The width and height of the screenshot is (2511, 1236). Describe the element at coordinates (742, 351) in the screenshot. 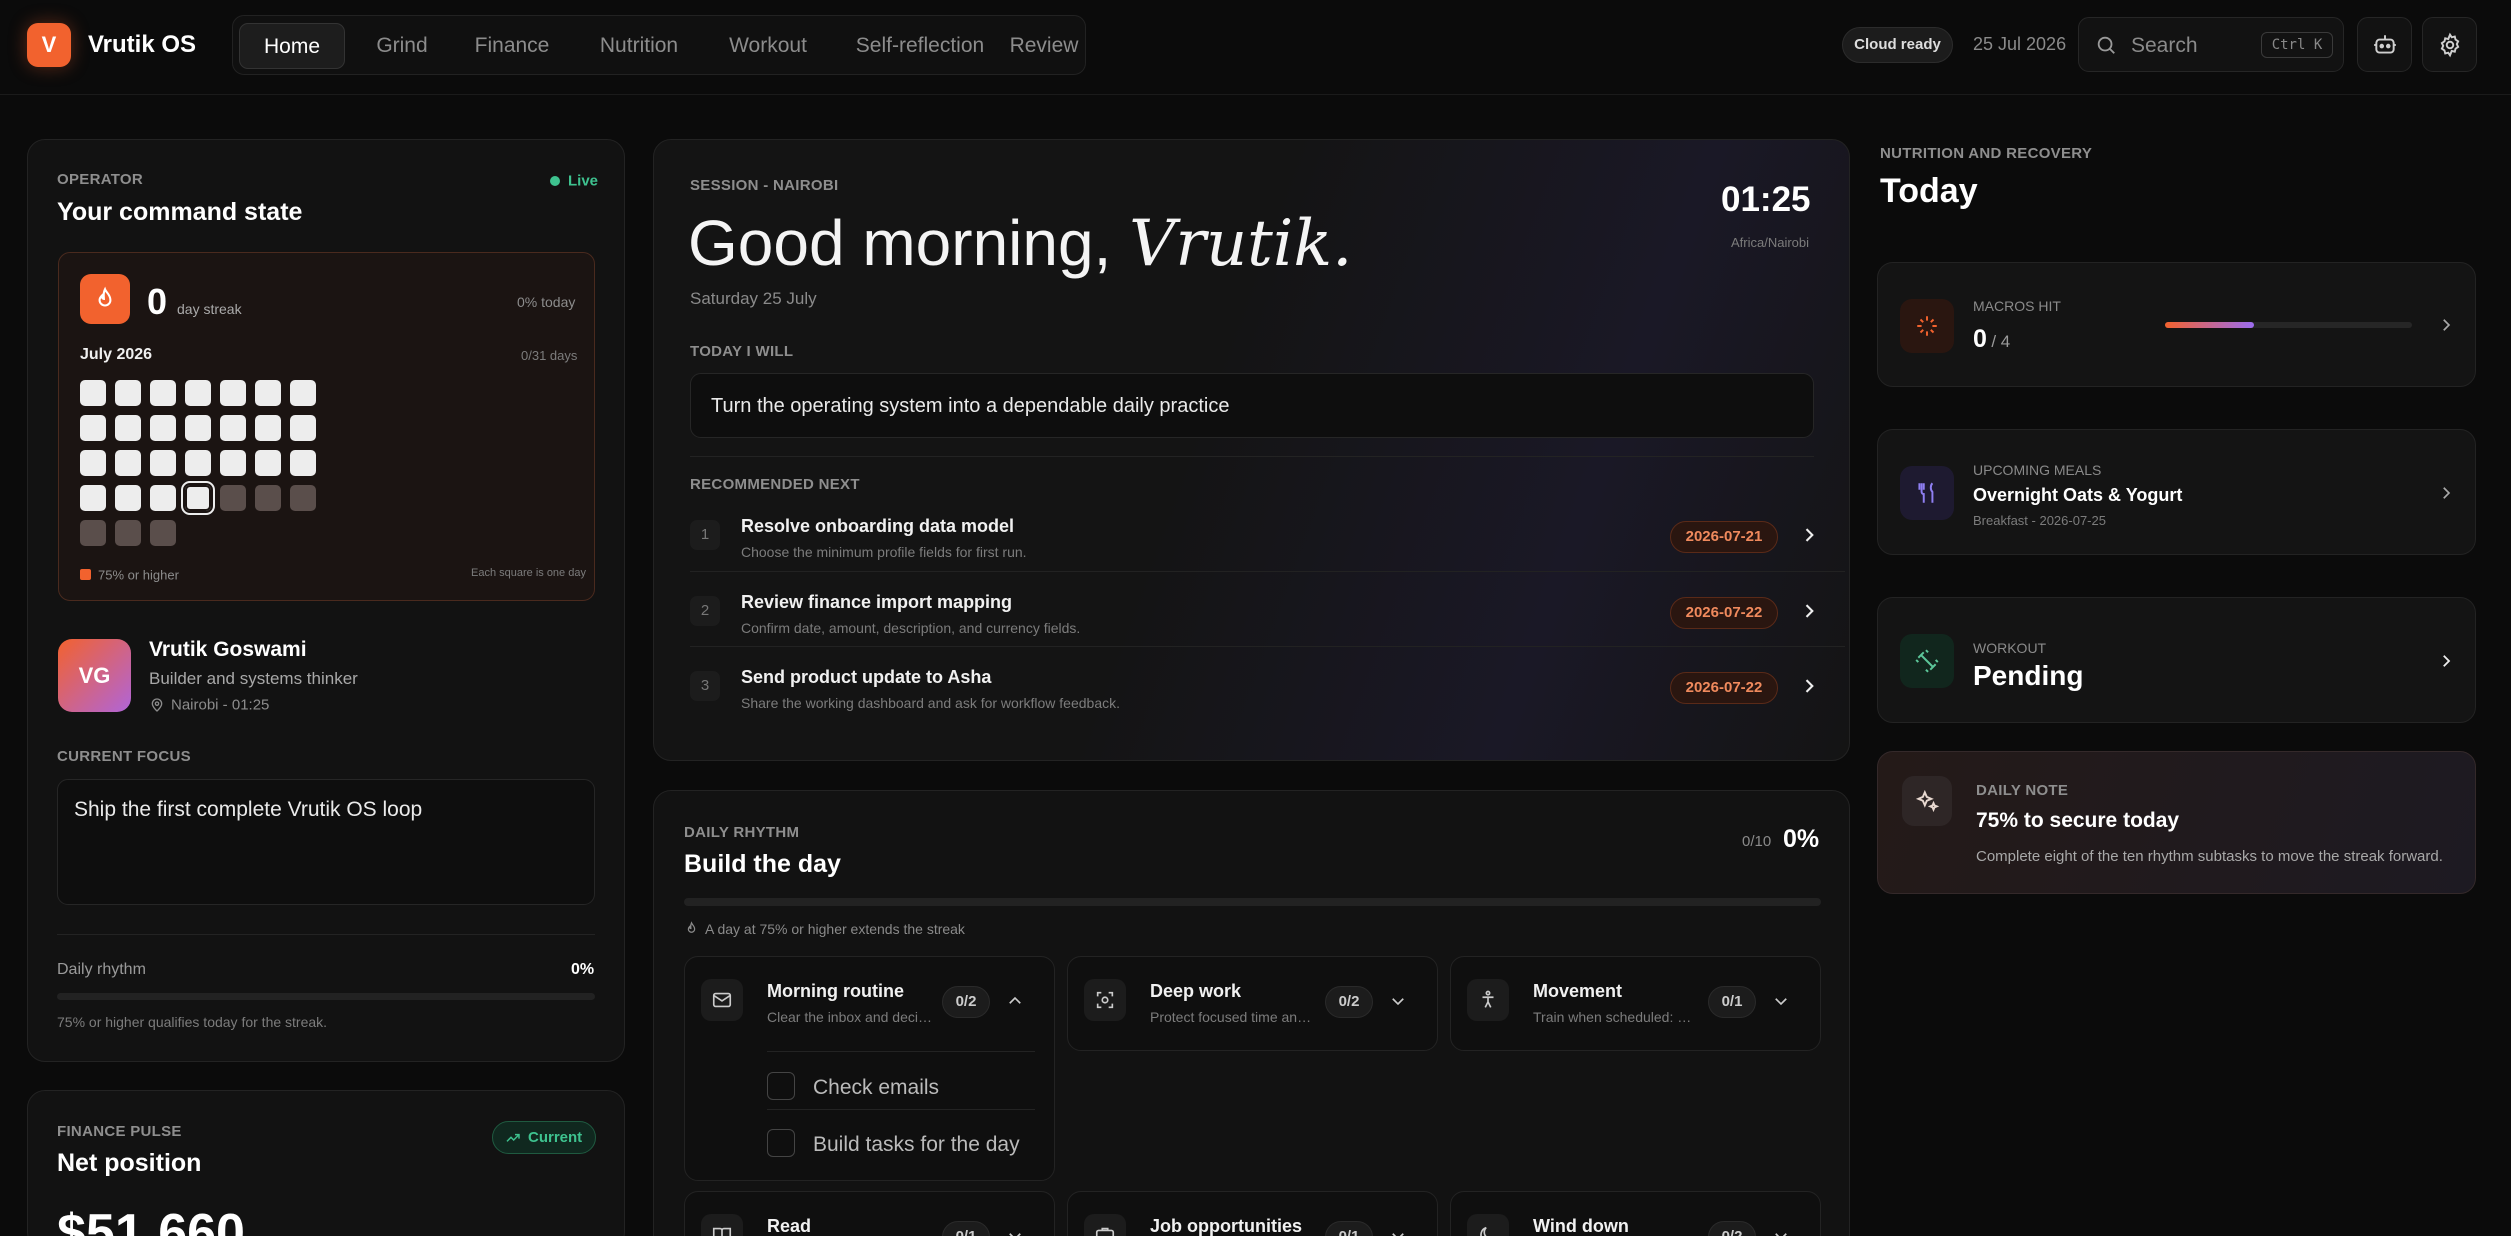

I see `intent-label: TODAY I WILL` at that location.